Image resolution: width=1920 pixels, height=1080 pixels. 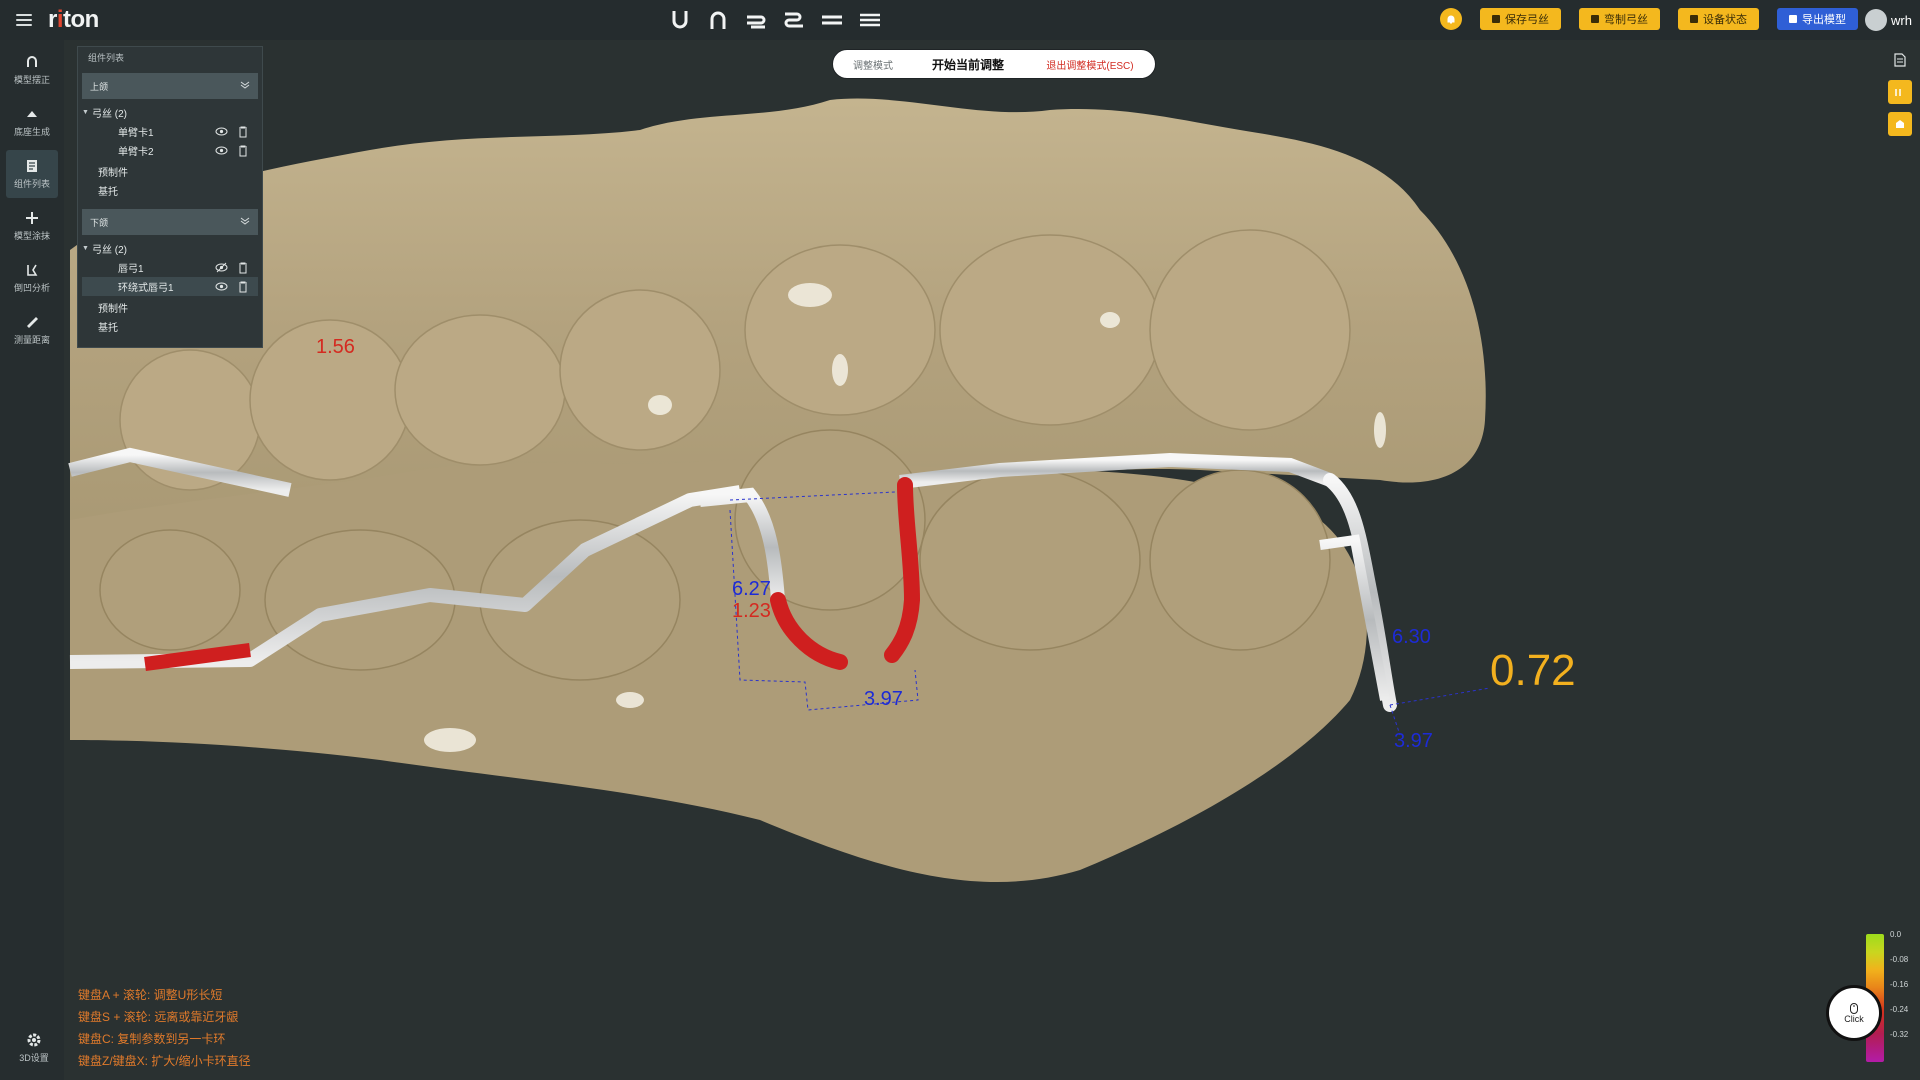 What do you see at coordinates (170, 307) in the screenshot?
I see `tree-item-lower-prefab: 预制件` at bounding box center [170, 307].